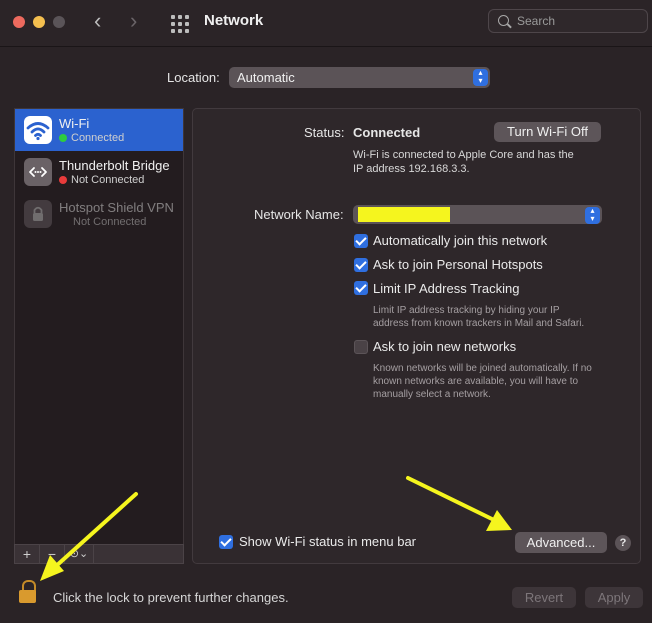 This screenshot has width=652, height=623. What do you see at coordinates (451, 499) in the screenshot?
I see `arrow-to-advanced-icon` at bounding box center [451, 499].